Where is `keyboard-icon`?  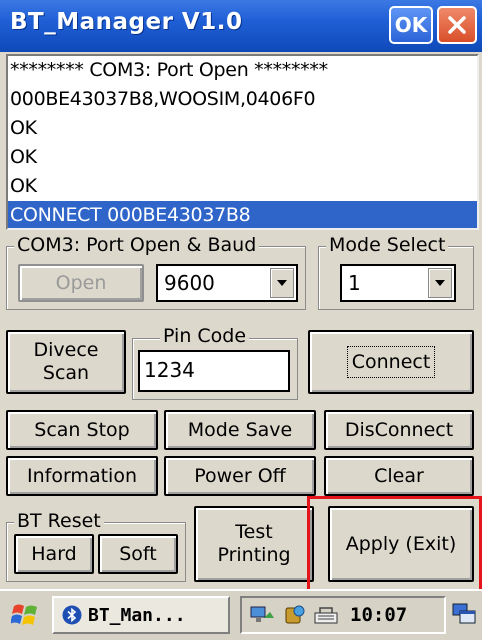
keyboard-icon is located at coordinates (326, 615).